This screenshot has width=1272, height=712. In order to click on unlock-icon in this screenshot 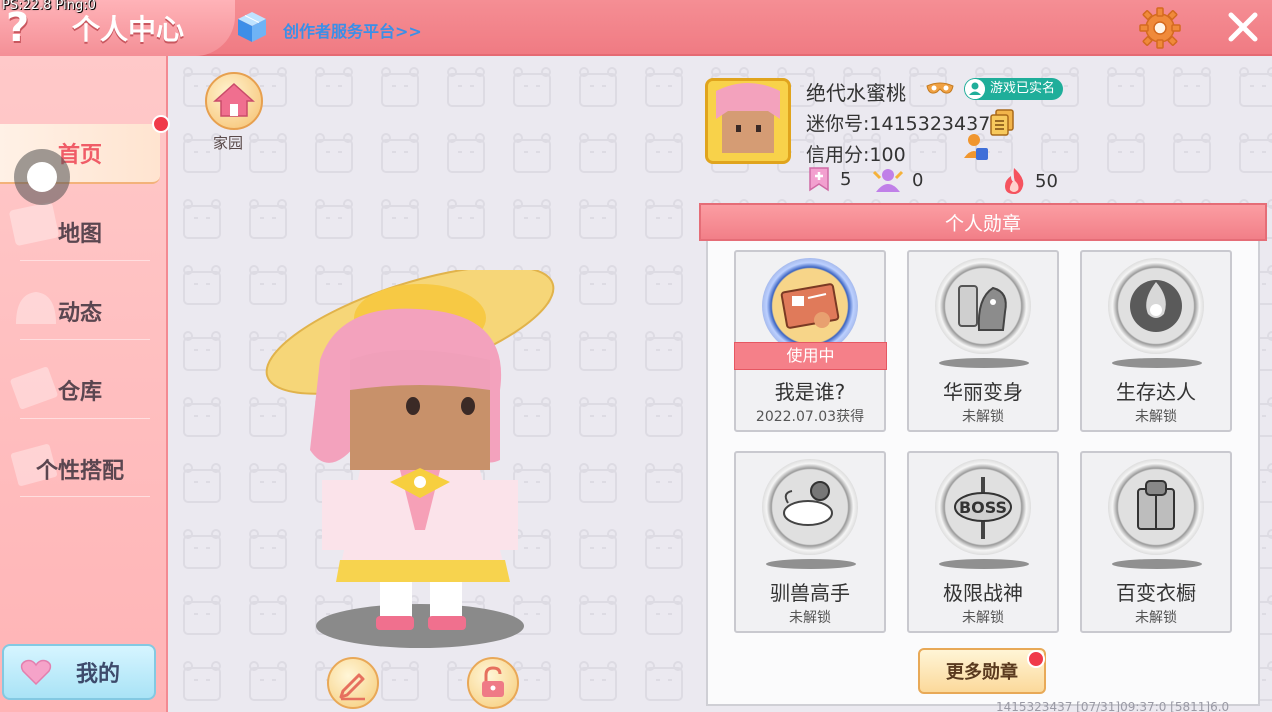, I will do `click(493, 681)`.